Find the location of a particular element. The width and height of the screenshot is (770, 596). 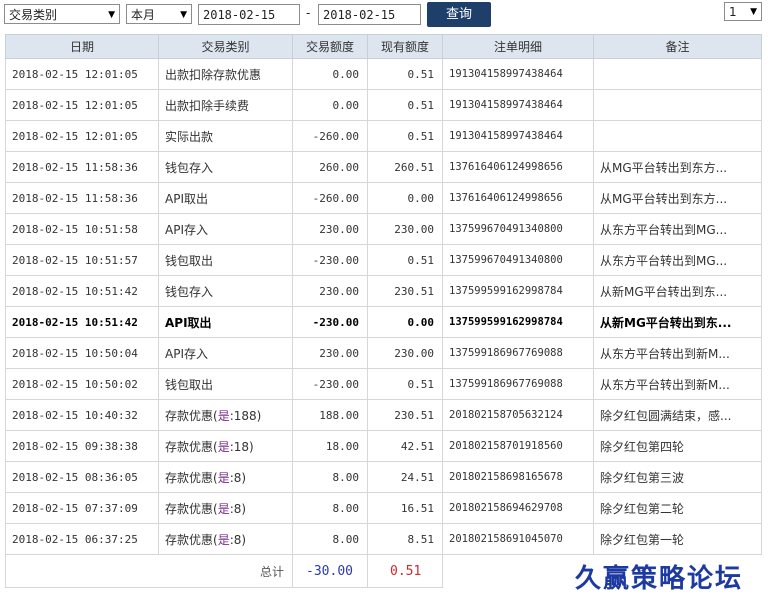

cell-note: 除夕红包第二轮 is located at coordinates (677, 508).